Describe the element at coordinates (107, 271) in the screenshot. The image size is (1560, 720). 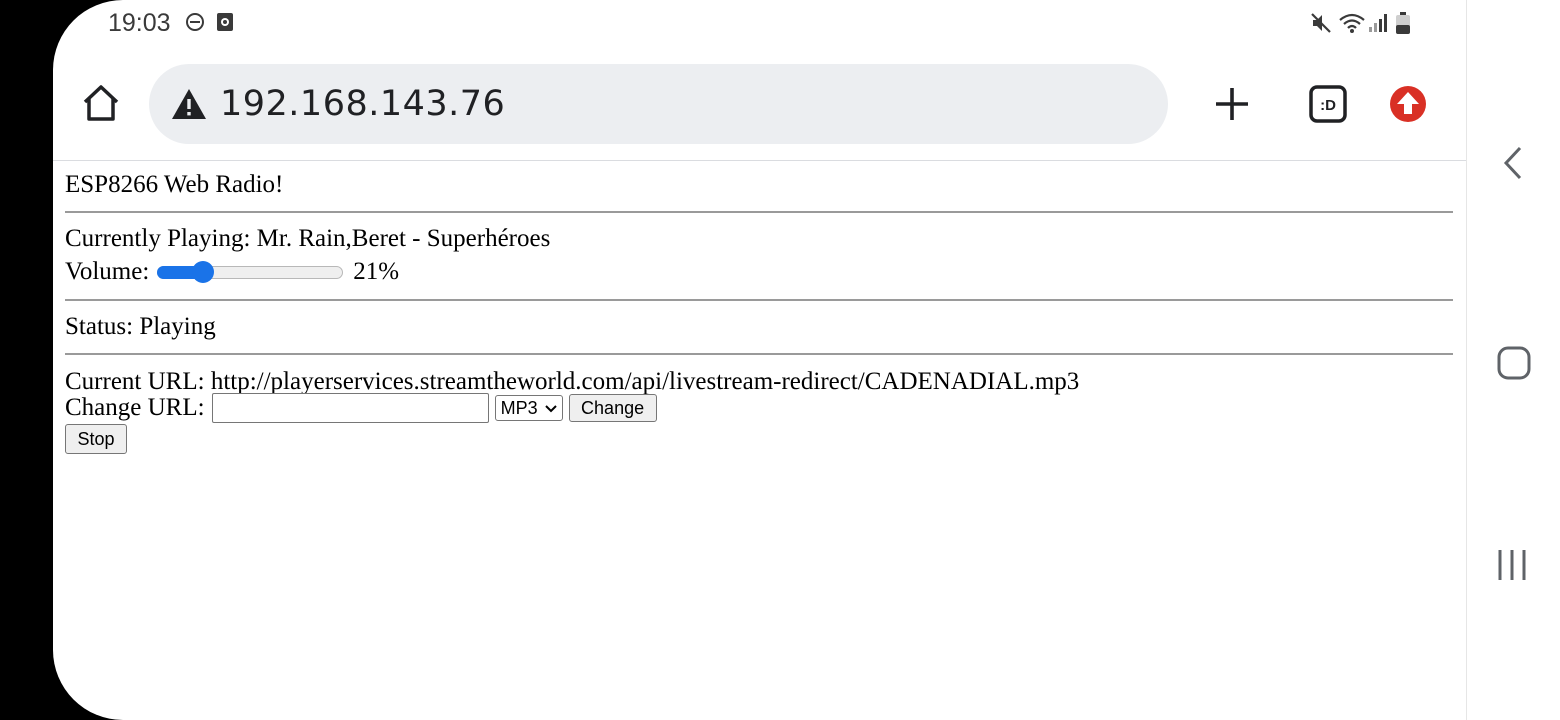
I see `volume-label: Volume:` at that location.